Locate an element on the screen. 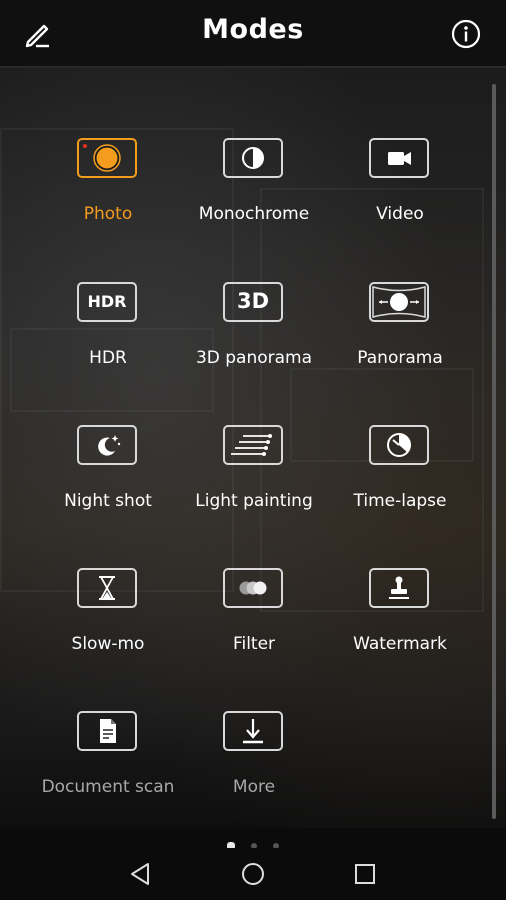  mode-label: Watermark is located at coordinates (400, 644).